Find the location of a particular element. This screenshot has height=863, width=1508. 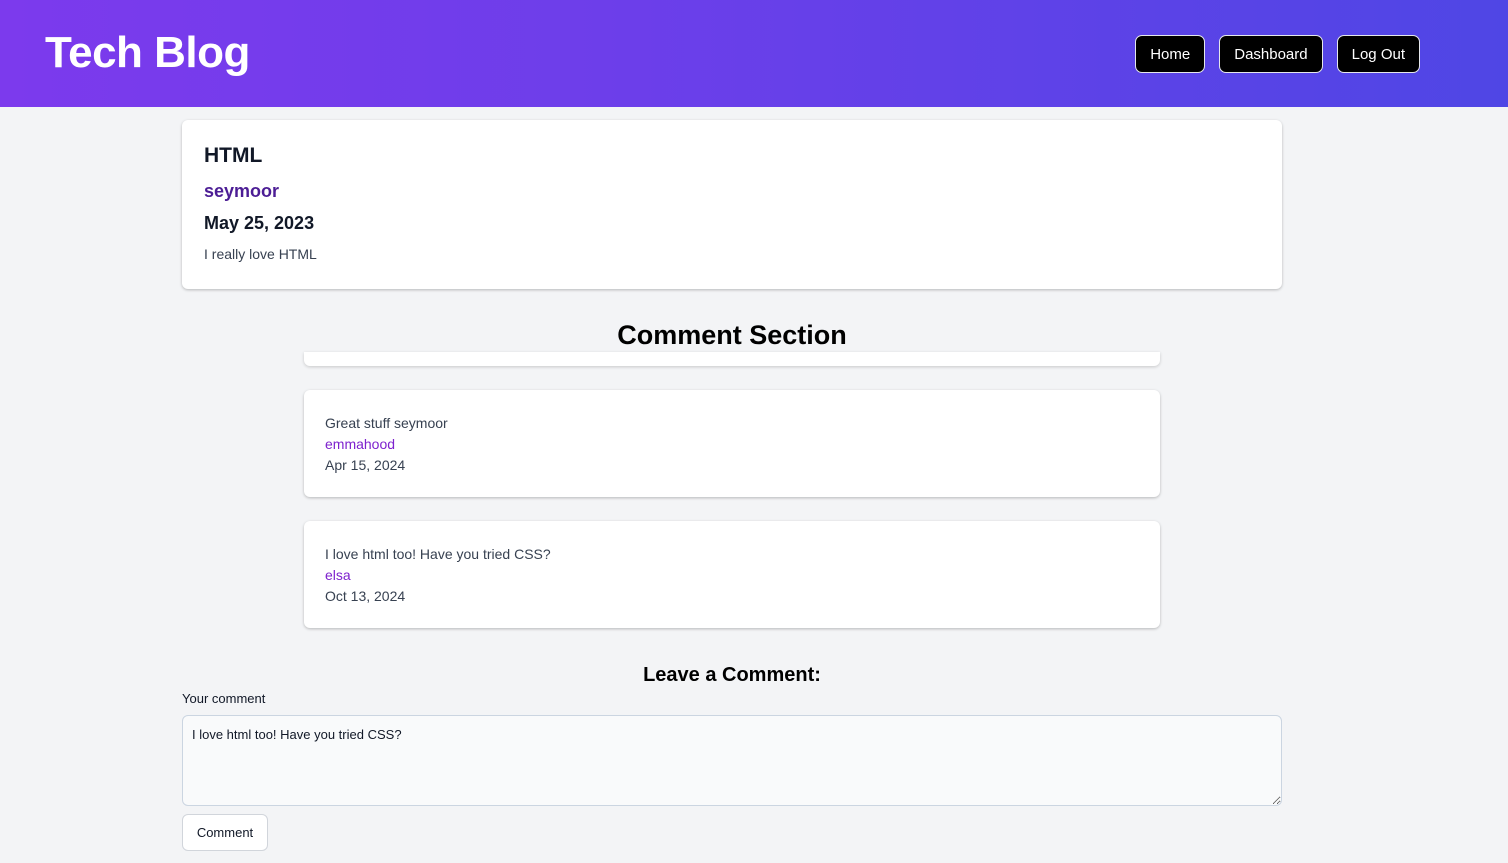

post-body: I really love HTML is located at coordinates (260, 254).